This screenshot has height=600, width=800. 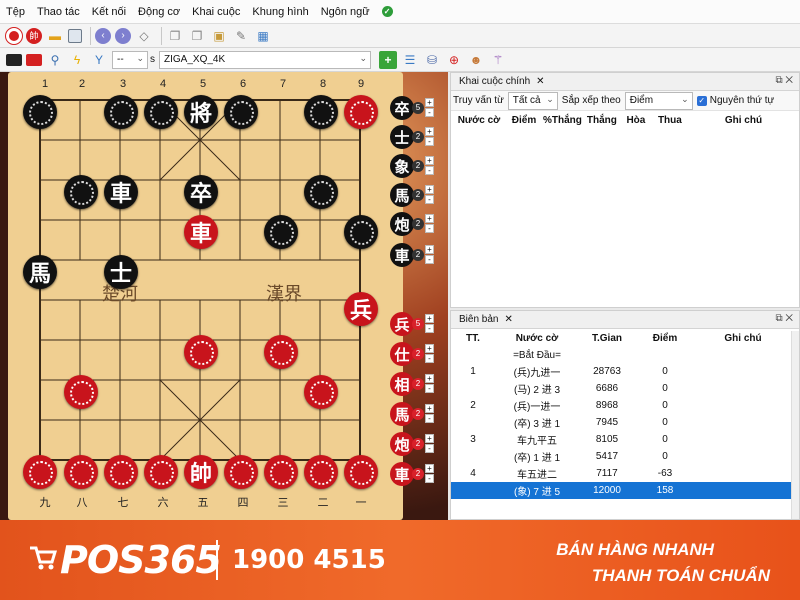 What do you see at coordinates (175, 36) in the screenshot?
I see `copy-icon: ❐` at bounding box center [175, 36].